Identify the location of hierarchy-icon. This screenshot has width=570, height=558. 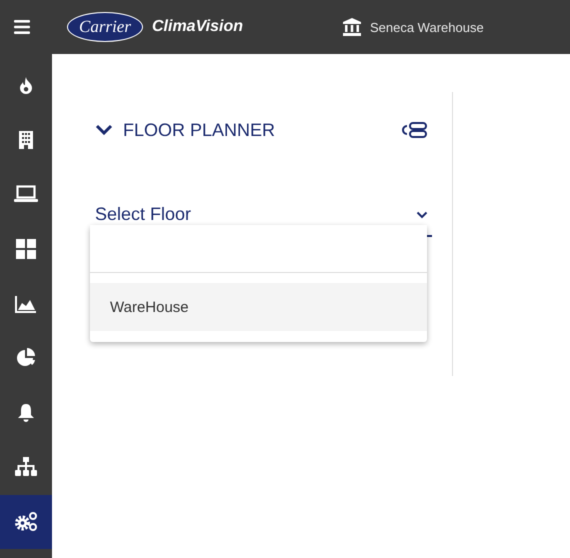
(26, 467).